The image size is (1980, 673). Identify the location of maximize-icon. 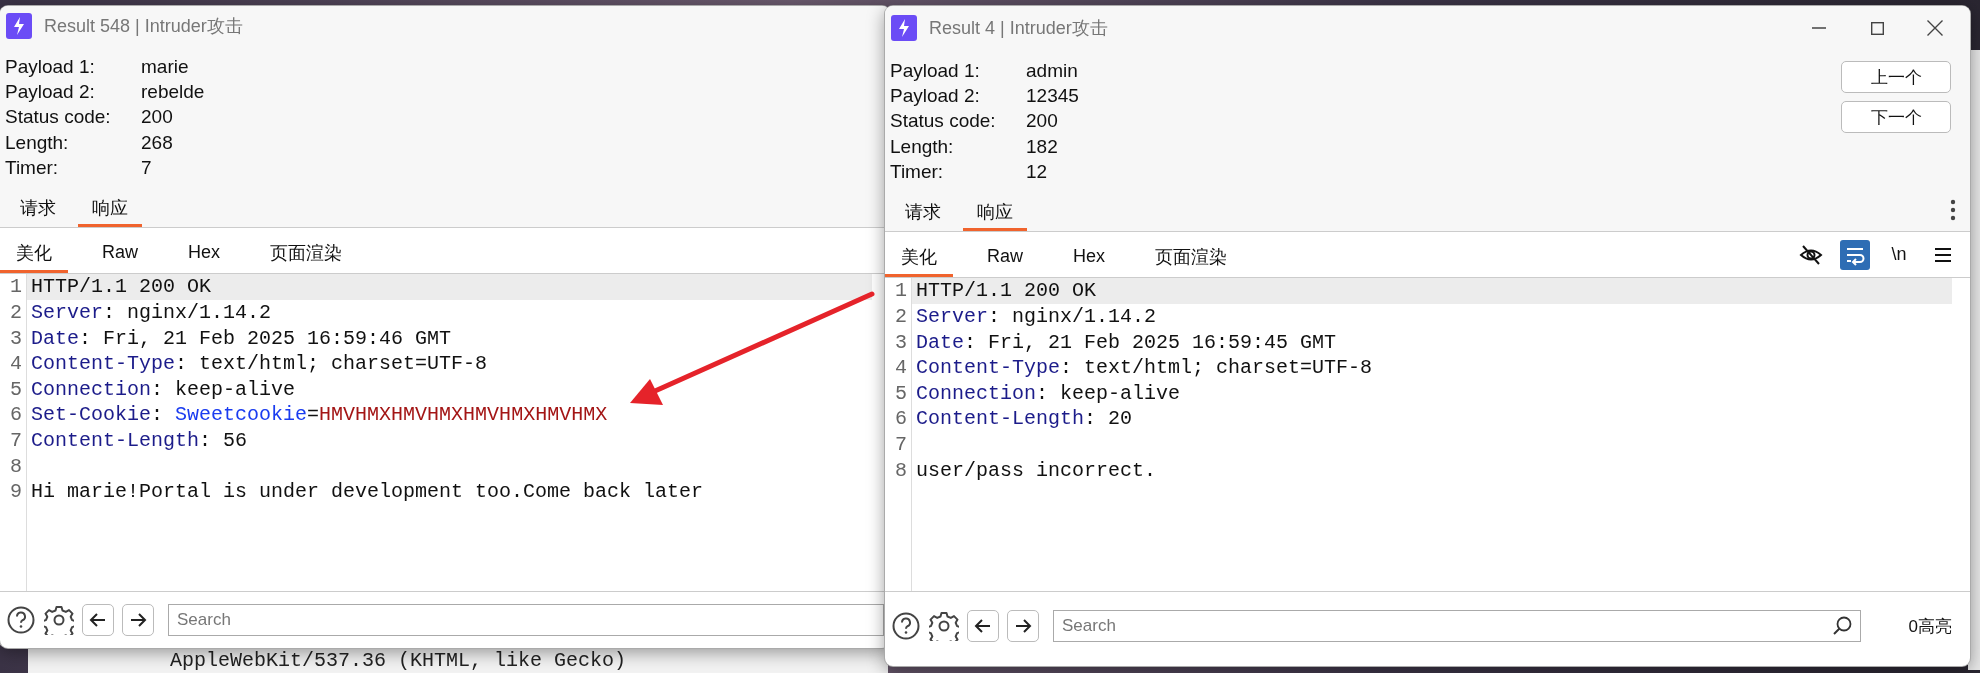
(1877, 28).